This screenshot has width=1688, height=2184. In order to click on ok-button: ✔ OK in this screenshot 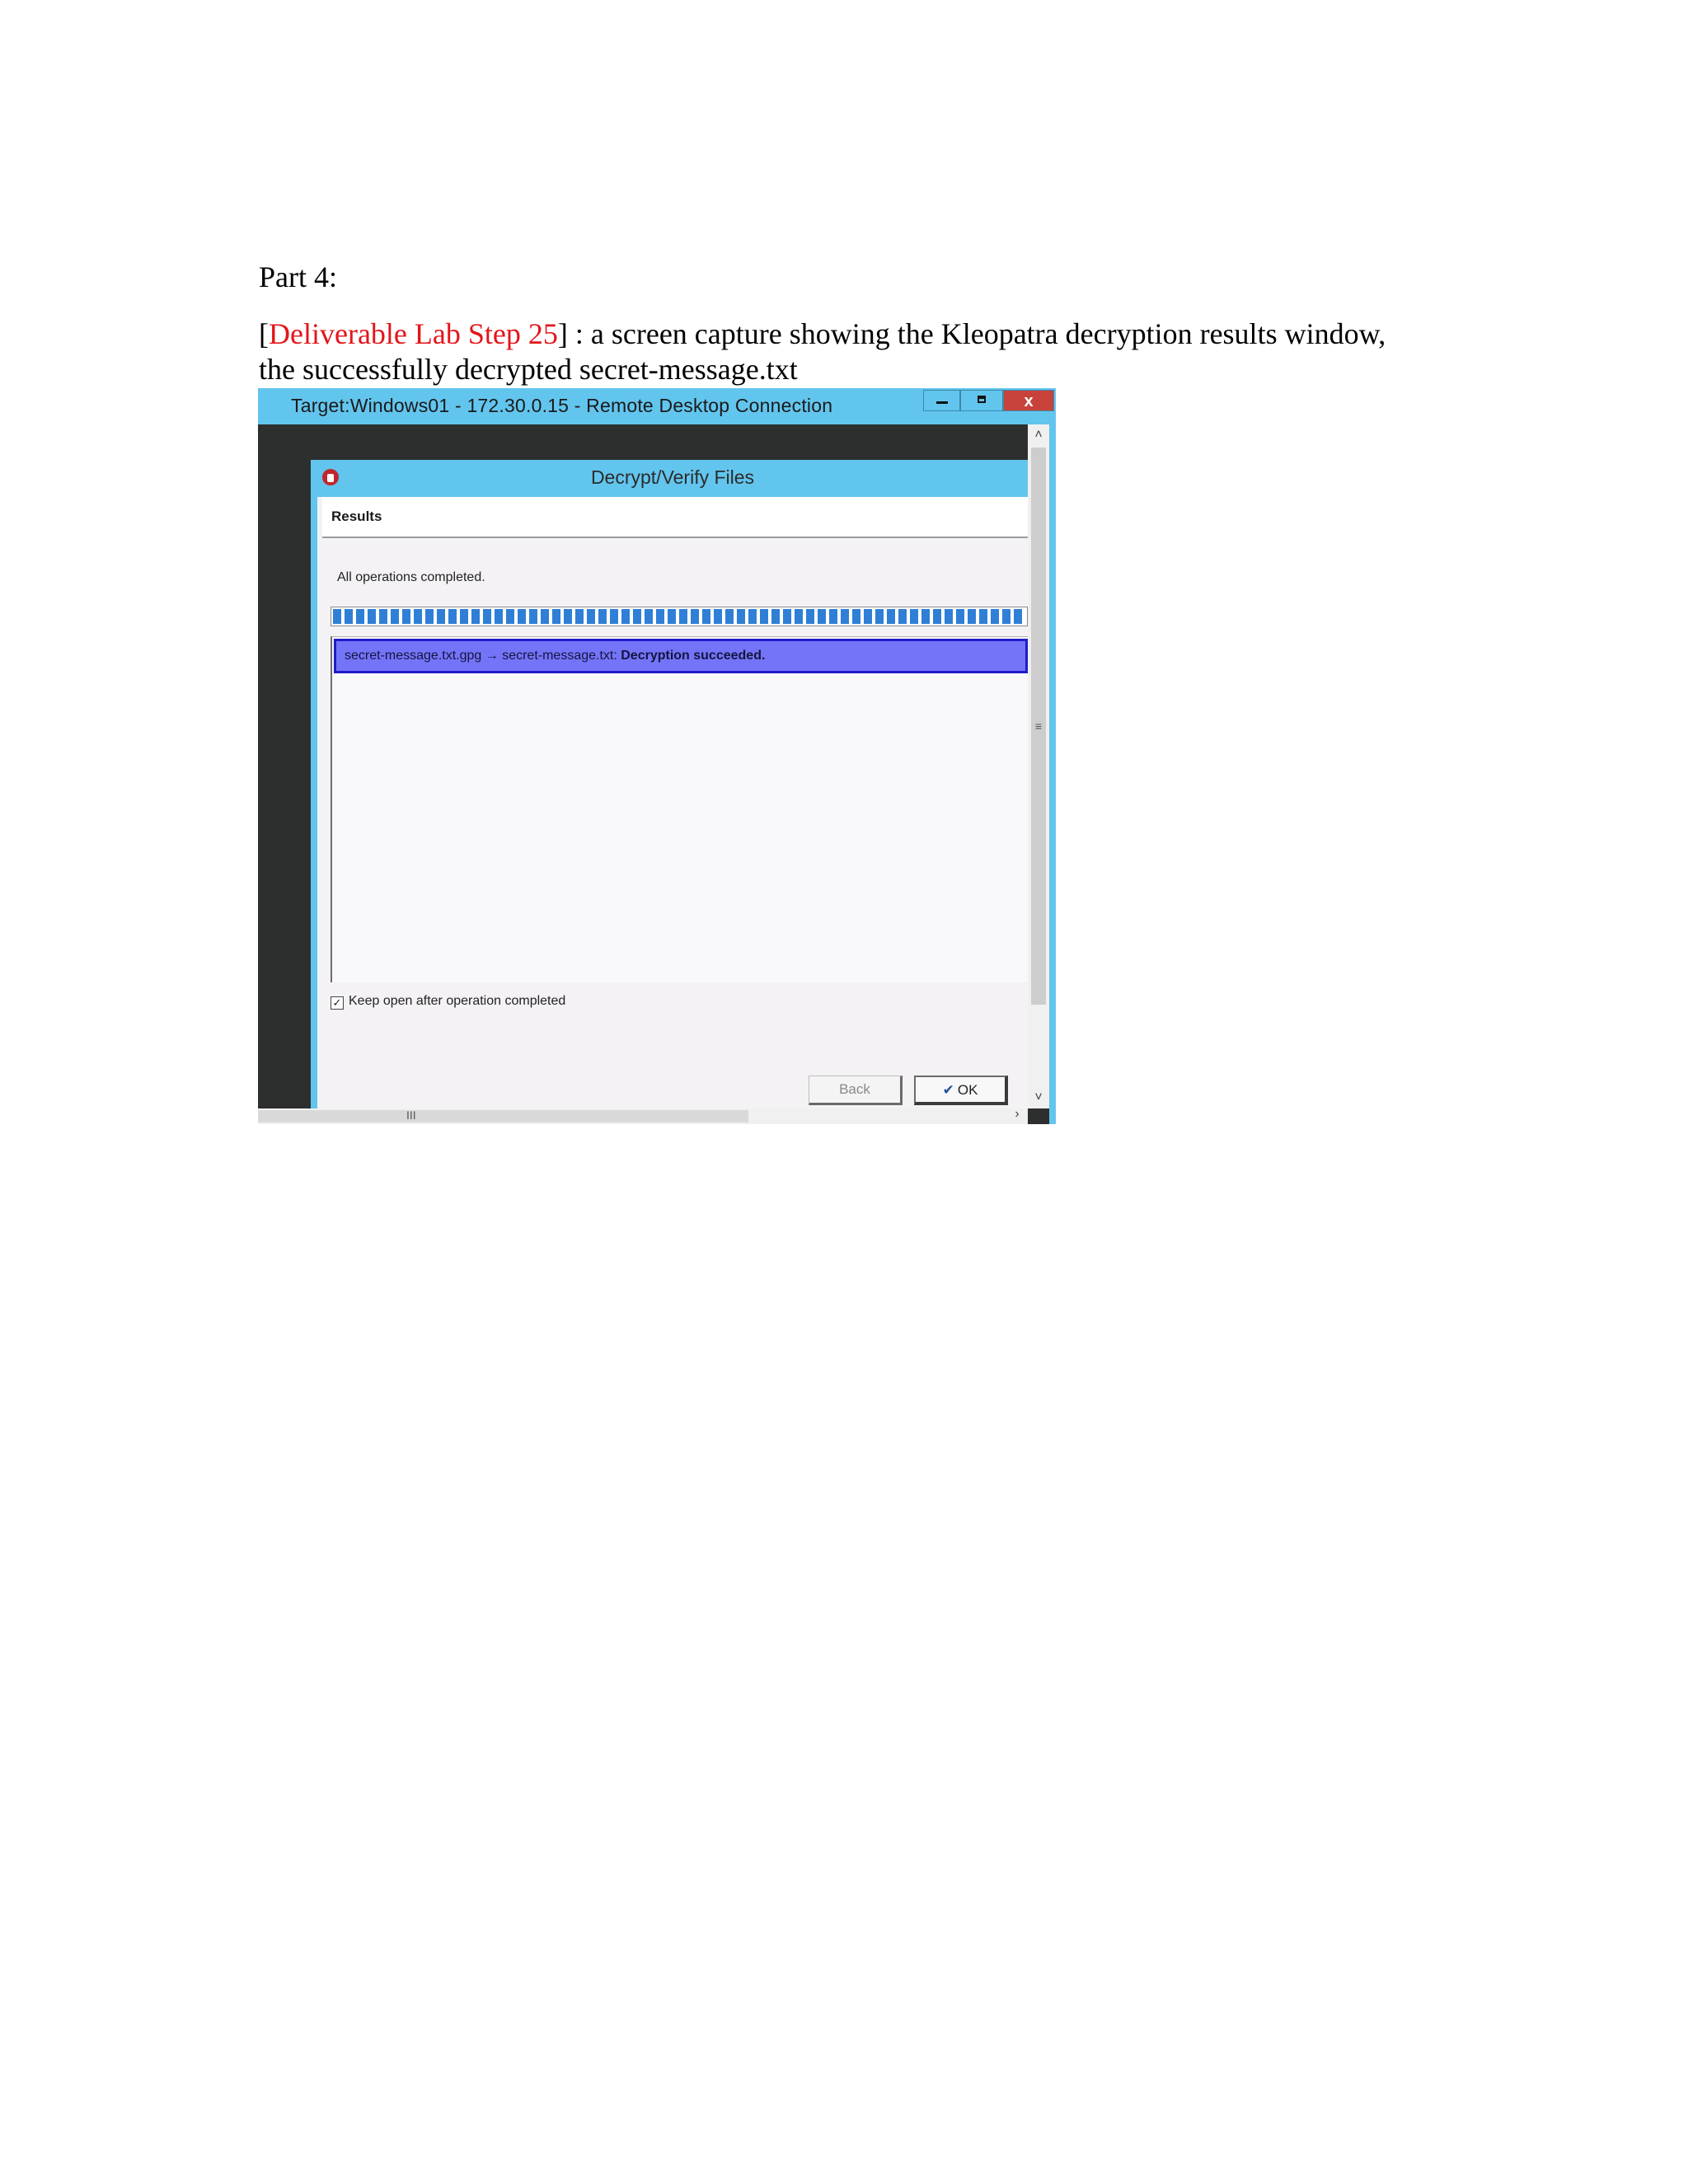, I will do `click(961, 1090)`.